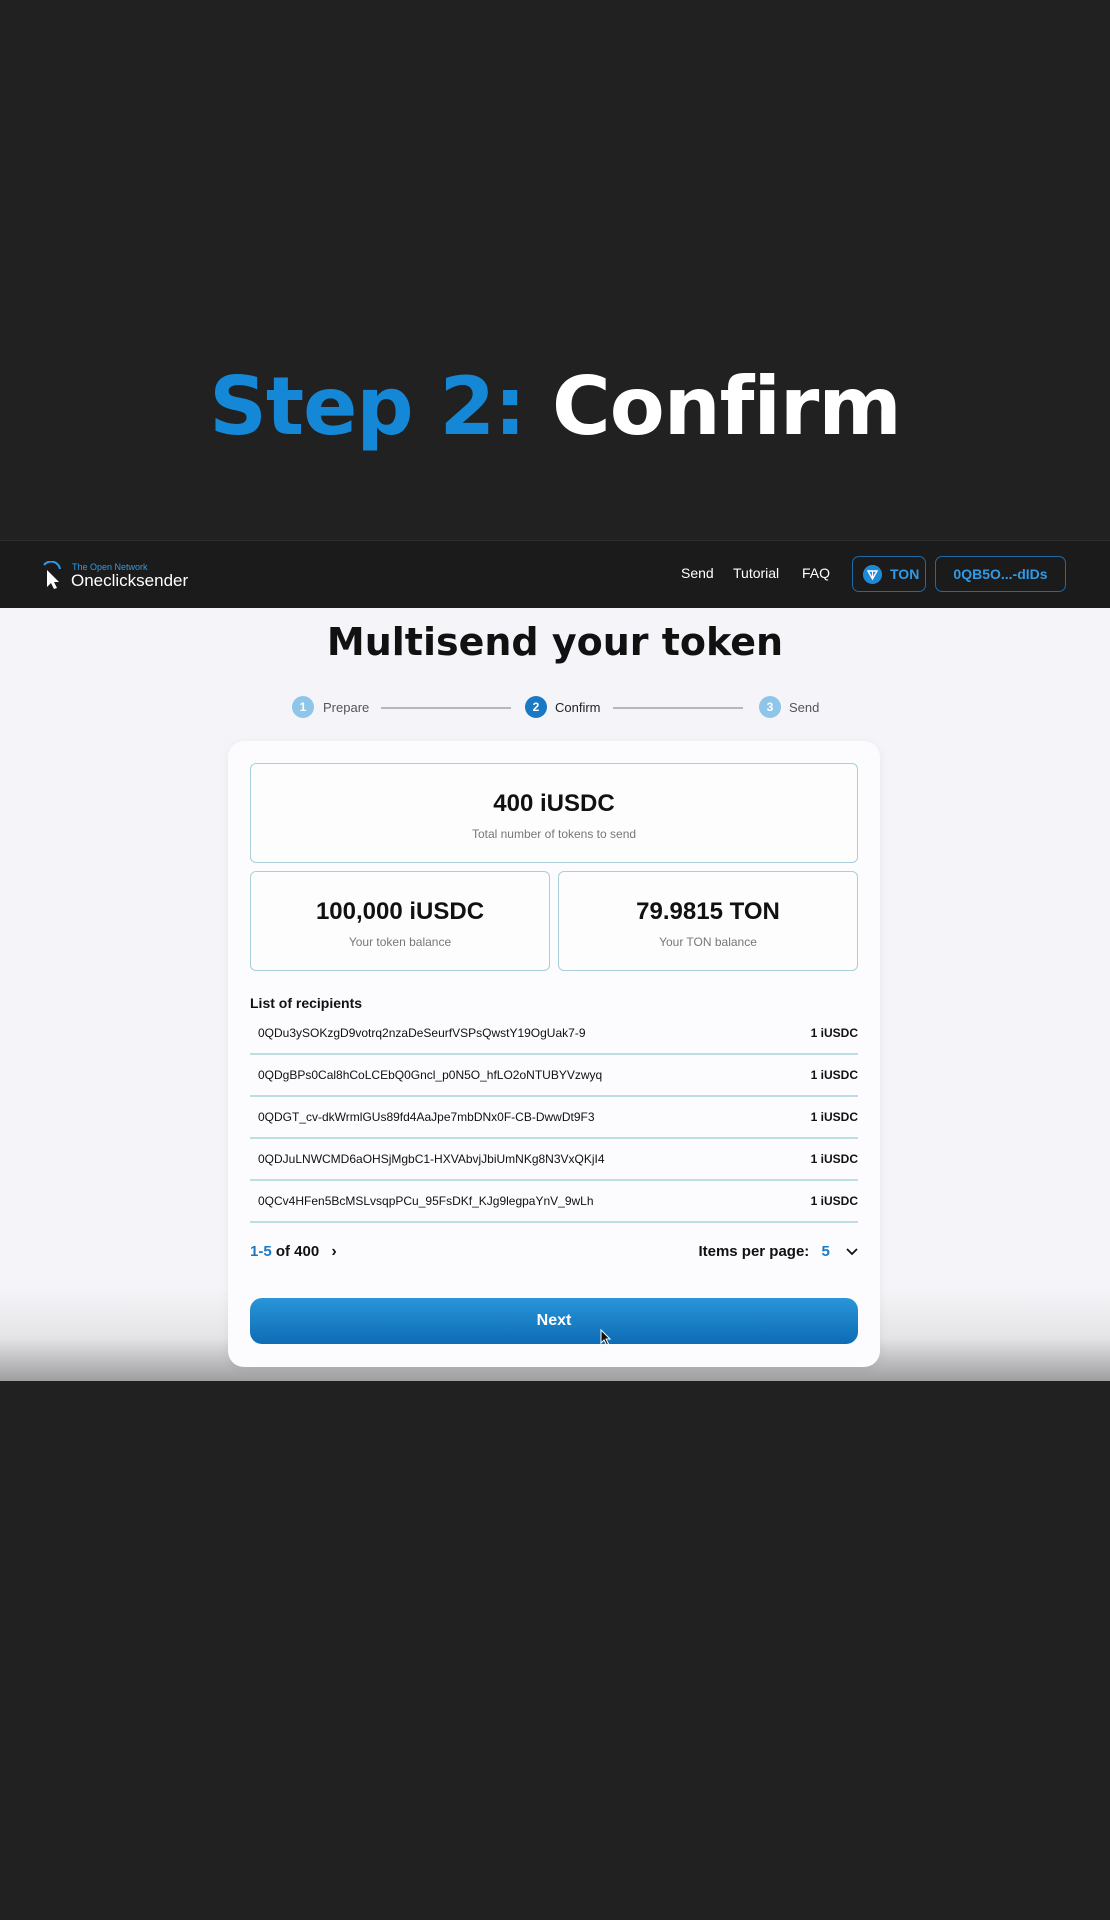  Describe the element at coordinates (708, 942) in the screenshot. I see `ton-balance-label: Your TON balance` at that location.